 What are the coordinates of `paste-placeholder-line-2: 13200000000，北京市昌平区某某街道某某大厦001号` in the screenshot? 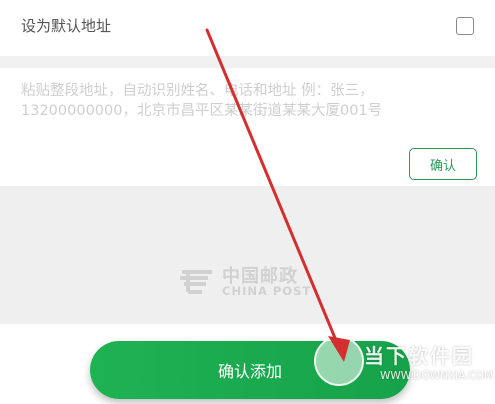 It's located at (202, 111).